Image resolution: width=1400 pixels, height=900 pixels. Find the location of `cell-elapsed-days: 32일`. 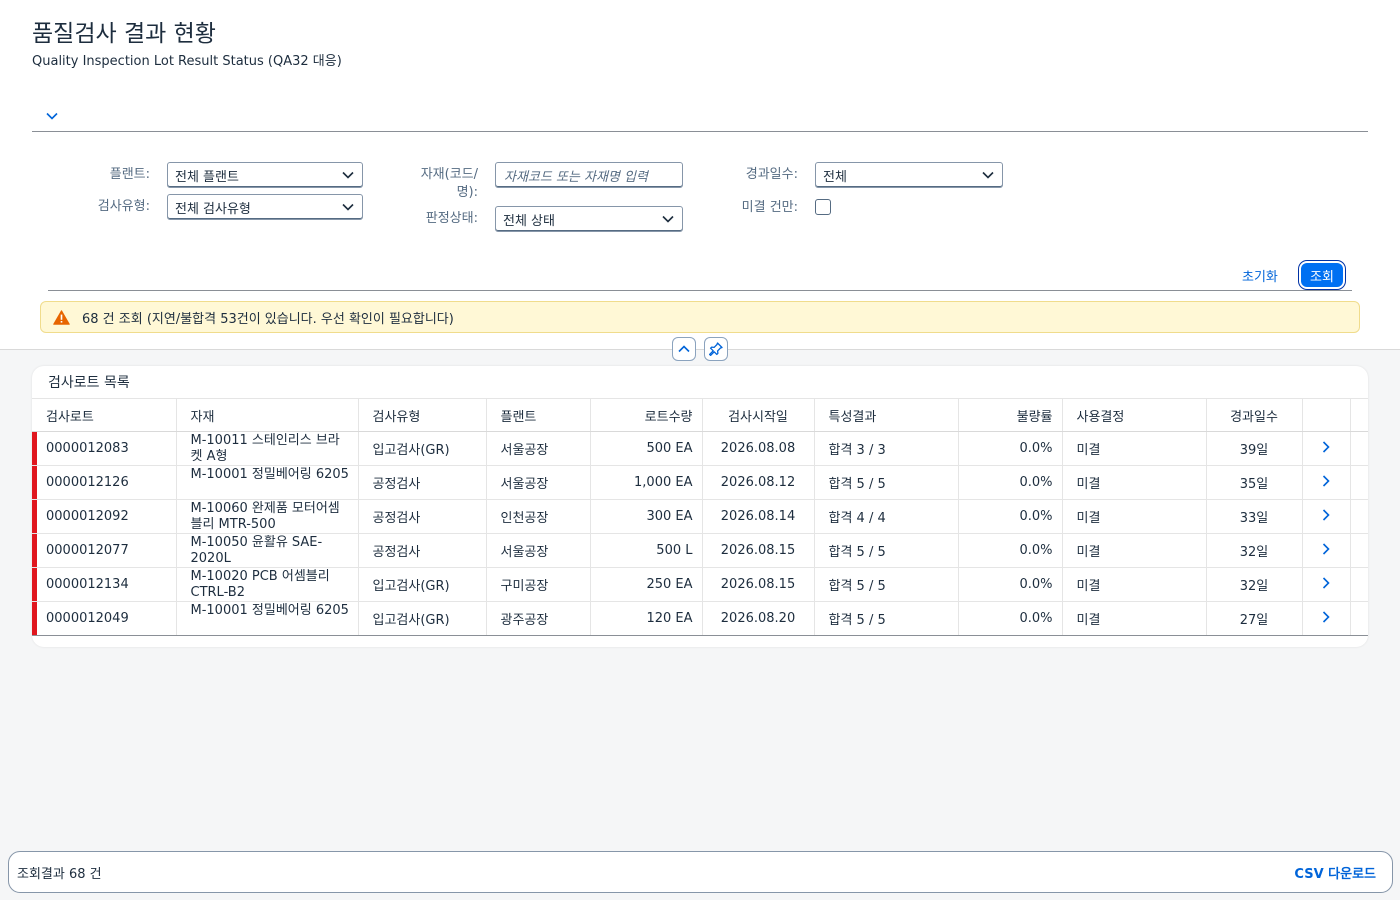

cell-elapsed-days: 32일 is located at coordinates (1254, 550).